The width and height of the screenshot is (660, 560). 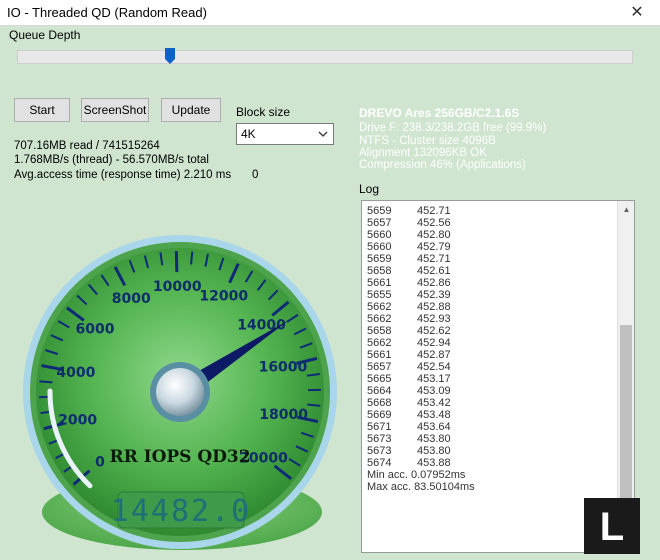 I want to click on log-mbs: 453.88, so click(x=434, y=463).